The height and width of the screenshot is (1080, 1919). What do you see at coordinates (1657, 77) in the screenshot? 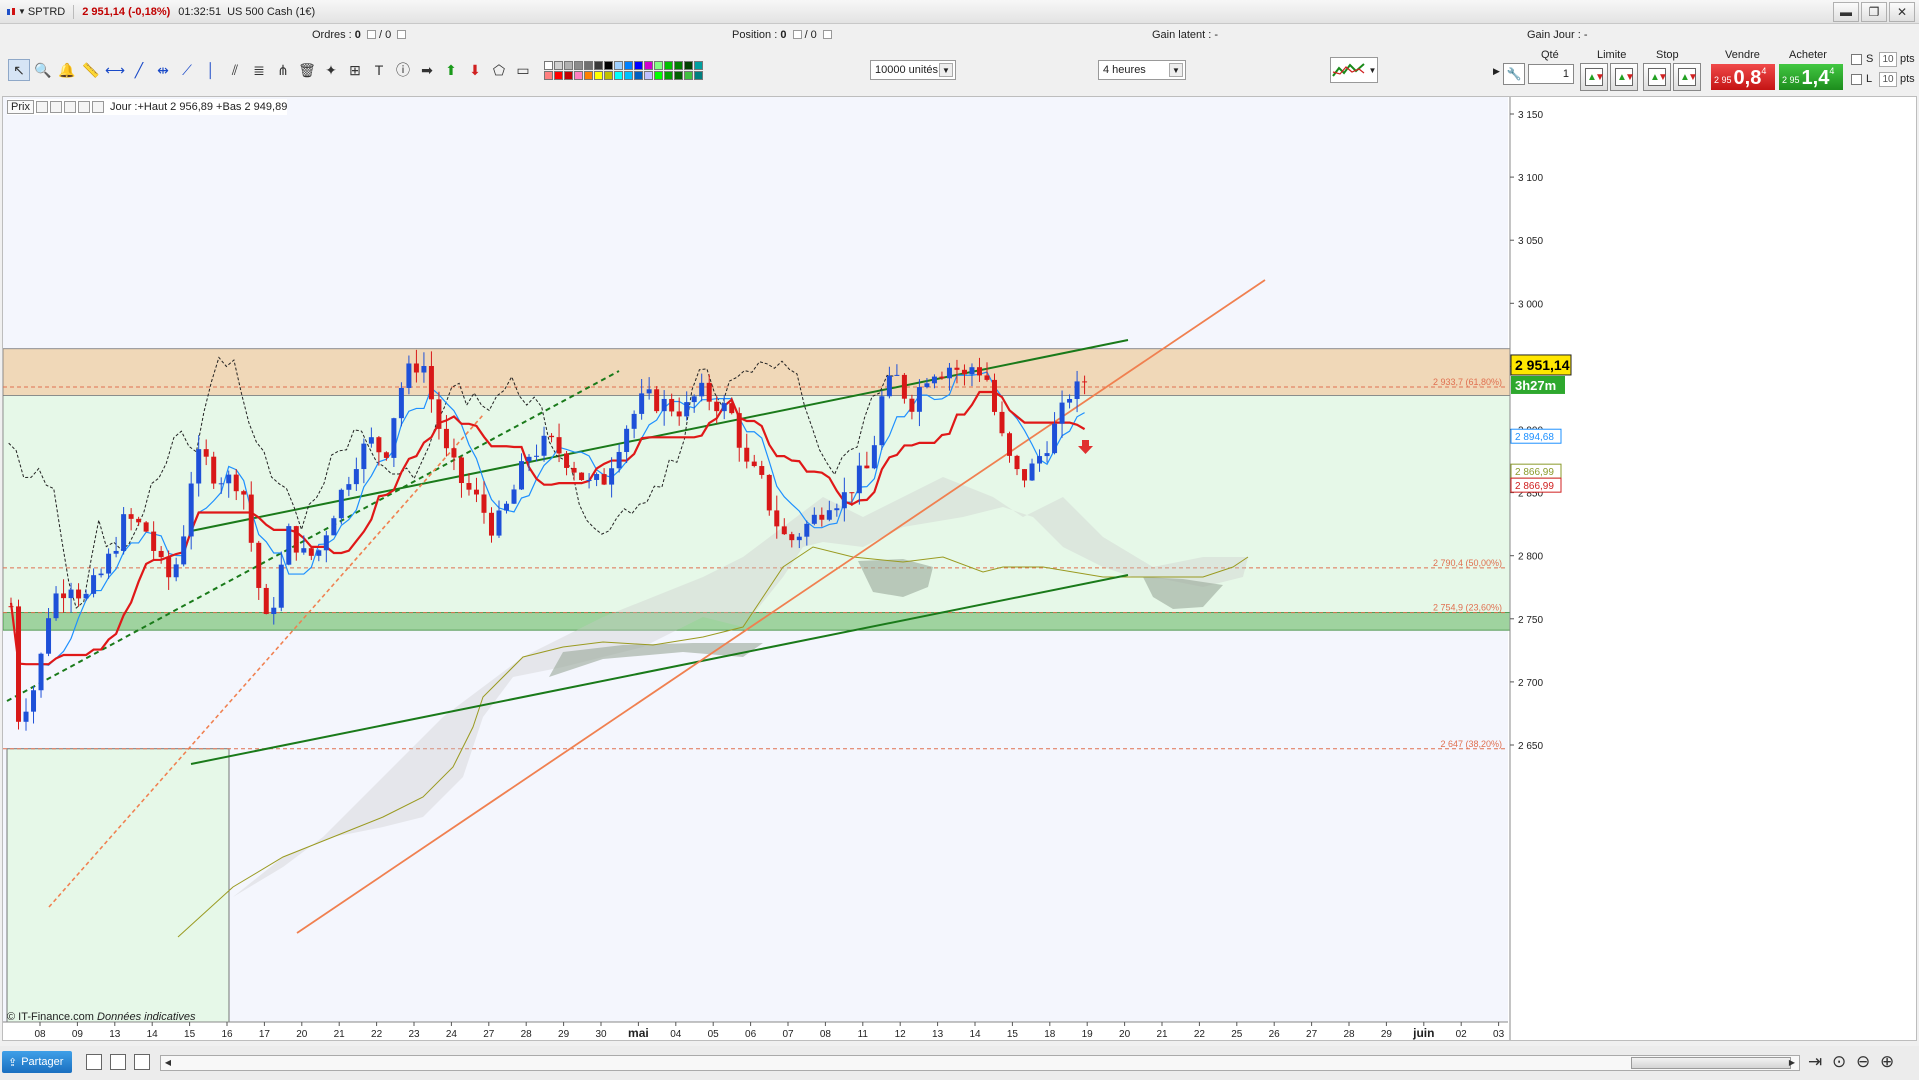
I see `stop-buy-button: ▲ ▼` at bounding box center [1657, 77].